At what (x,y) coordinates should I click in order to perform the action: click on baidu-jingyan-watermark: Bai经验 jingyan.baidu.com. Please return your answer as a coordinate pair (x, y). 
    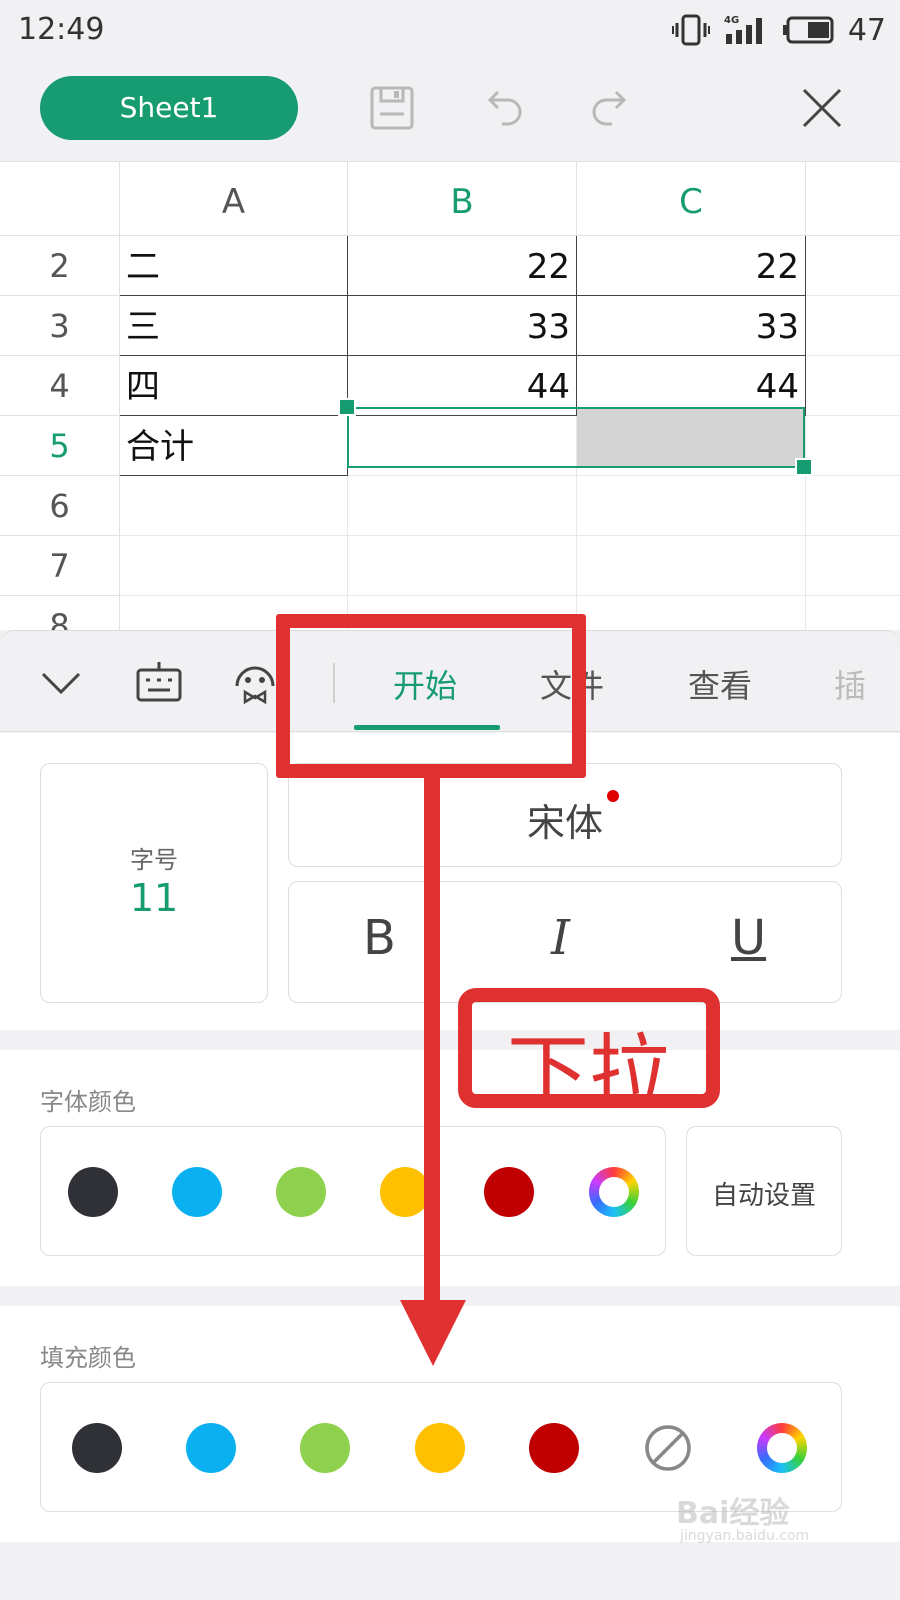
    Looking at the image, I should click on (776, 1523).